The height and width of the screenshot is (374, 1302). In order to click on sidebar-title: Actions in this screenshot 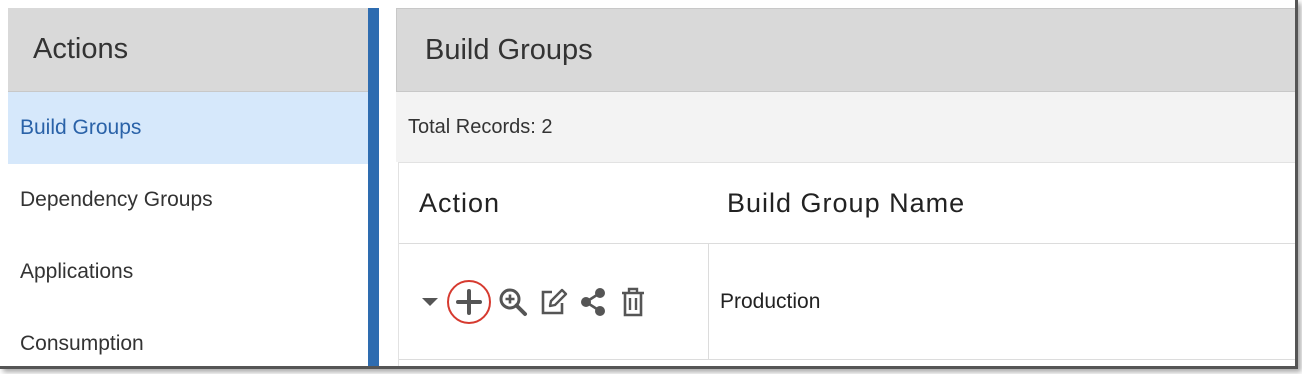, I will do `click(188, 50)`.